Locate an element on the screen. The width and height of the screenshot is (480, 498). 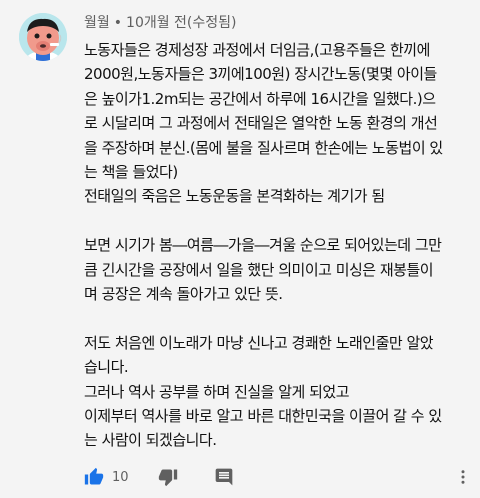
comment-line: 그러나 역사 공부를 하며 진실을 알게 되었고 is located at coordinates (217, 391).